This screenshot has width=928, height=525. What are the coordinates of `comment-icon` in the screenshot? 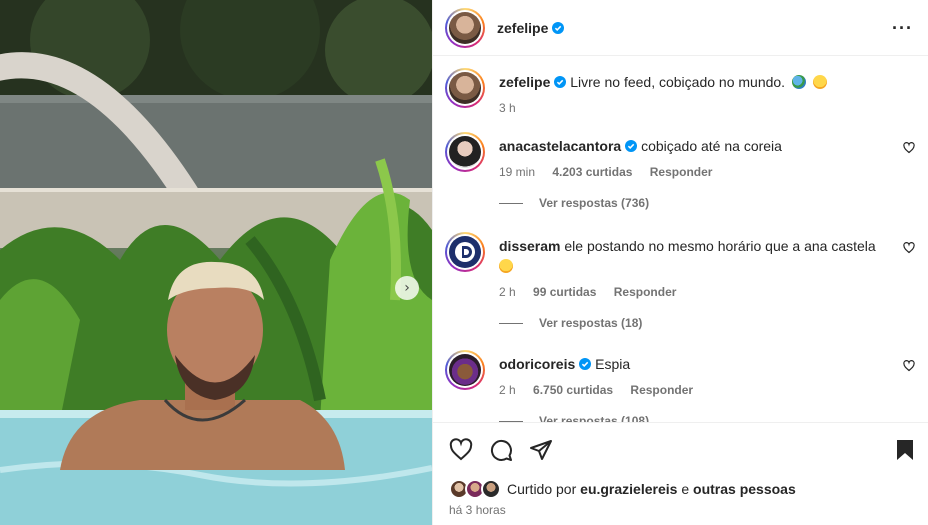 It's located at (501, 450).